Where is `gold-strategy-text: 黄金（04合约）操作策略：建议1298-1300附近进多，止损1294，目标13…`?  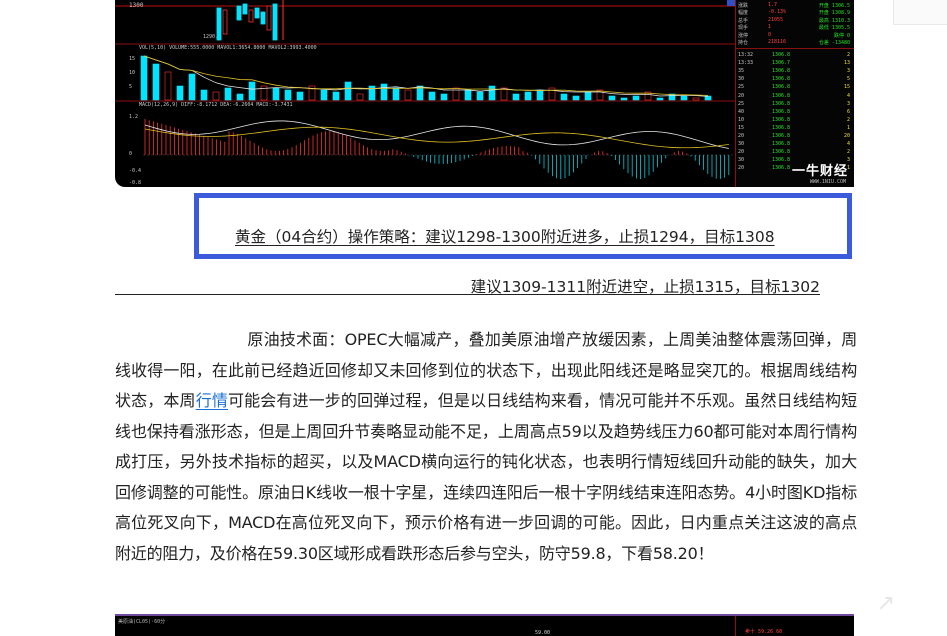 gold-strategy-text: 黄金（04合约）操作策略：建议1298-1300附近进多，止损1294，目标13… is located at coordinates (505, 237).